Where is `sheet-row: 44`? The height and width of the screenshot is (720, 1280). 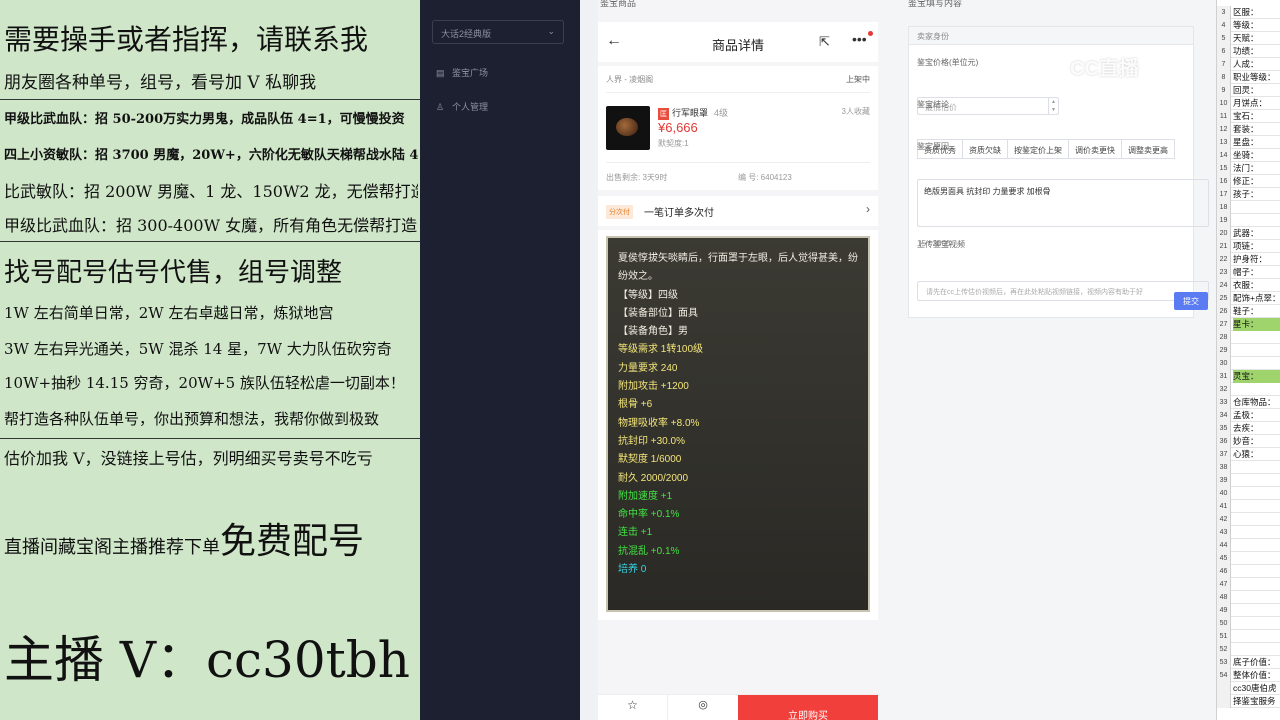 sheet-row: 44 is located at coordinates (1248, 545).